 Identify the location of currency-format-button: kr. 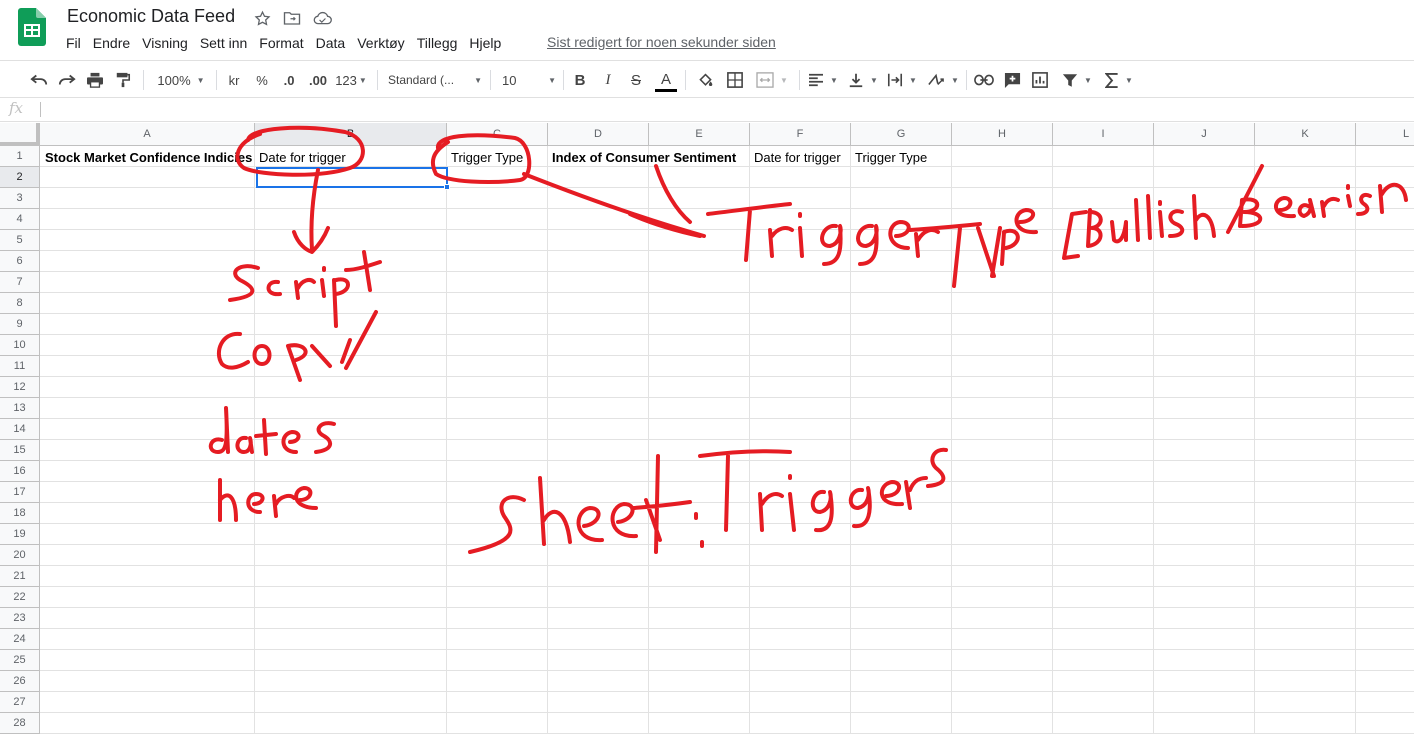
(234, 80).